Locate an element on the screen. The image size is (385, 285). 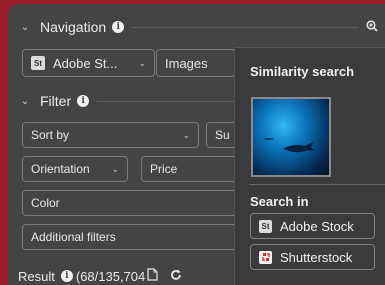
price-select: Price is located at coordinates (191, 169).